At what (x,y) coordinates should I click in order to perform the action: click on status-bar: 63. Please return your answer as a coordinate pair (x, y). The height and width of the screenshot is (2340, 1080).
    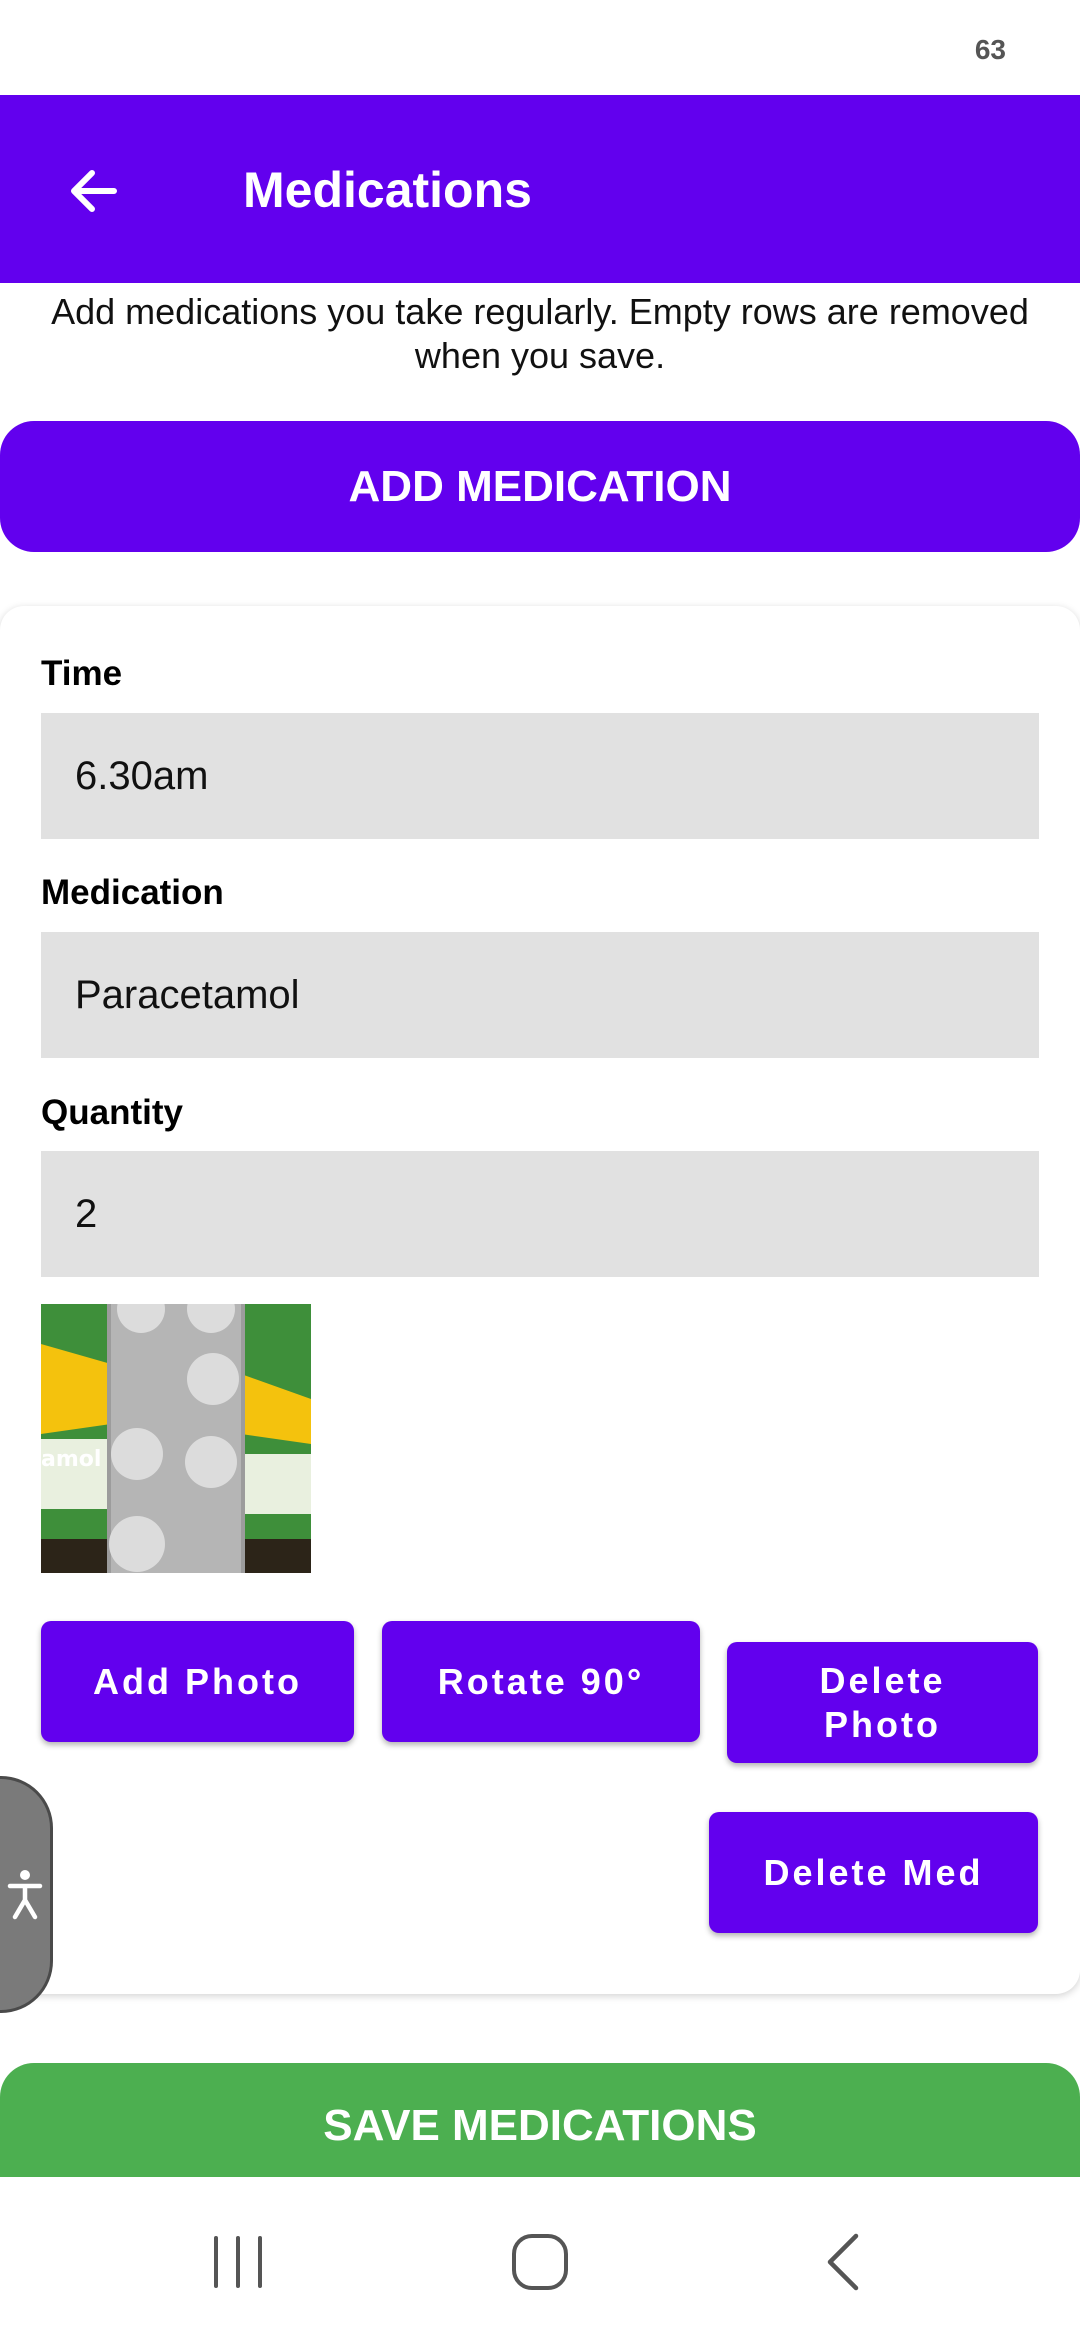
    Looking at the image, I should click on (540, 47).